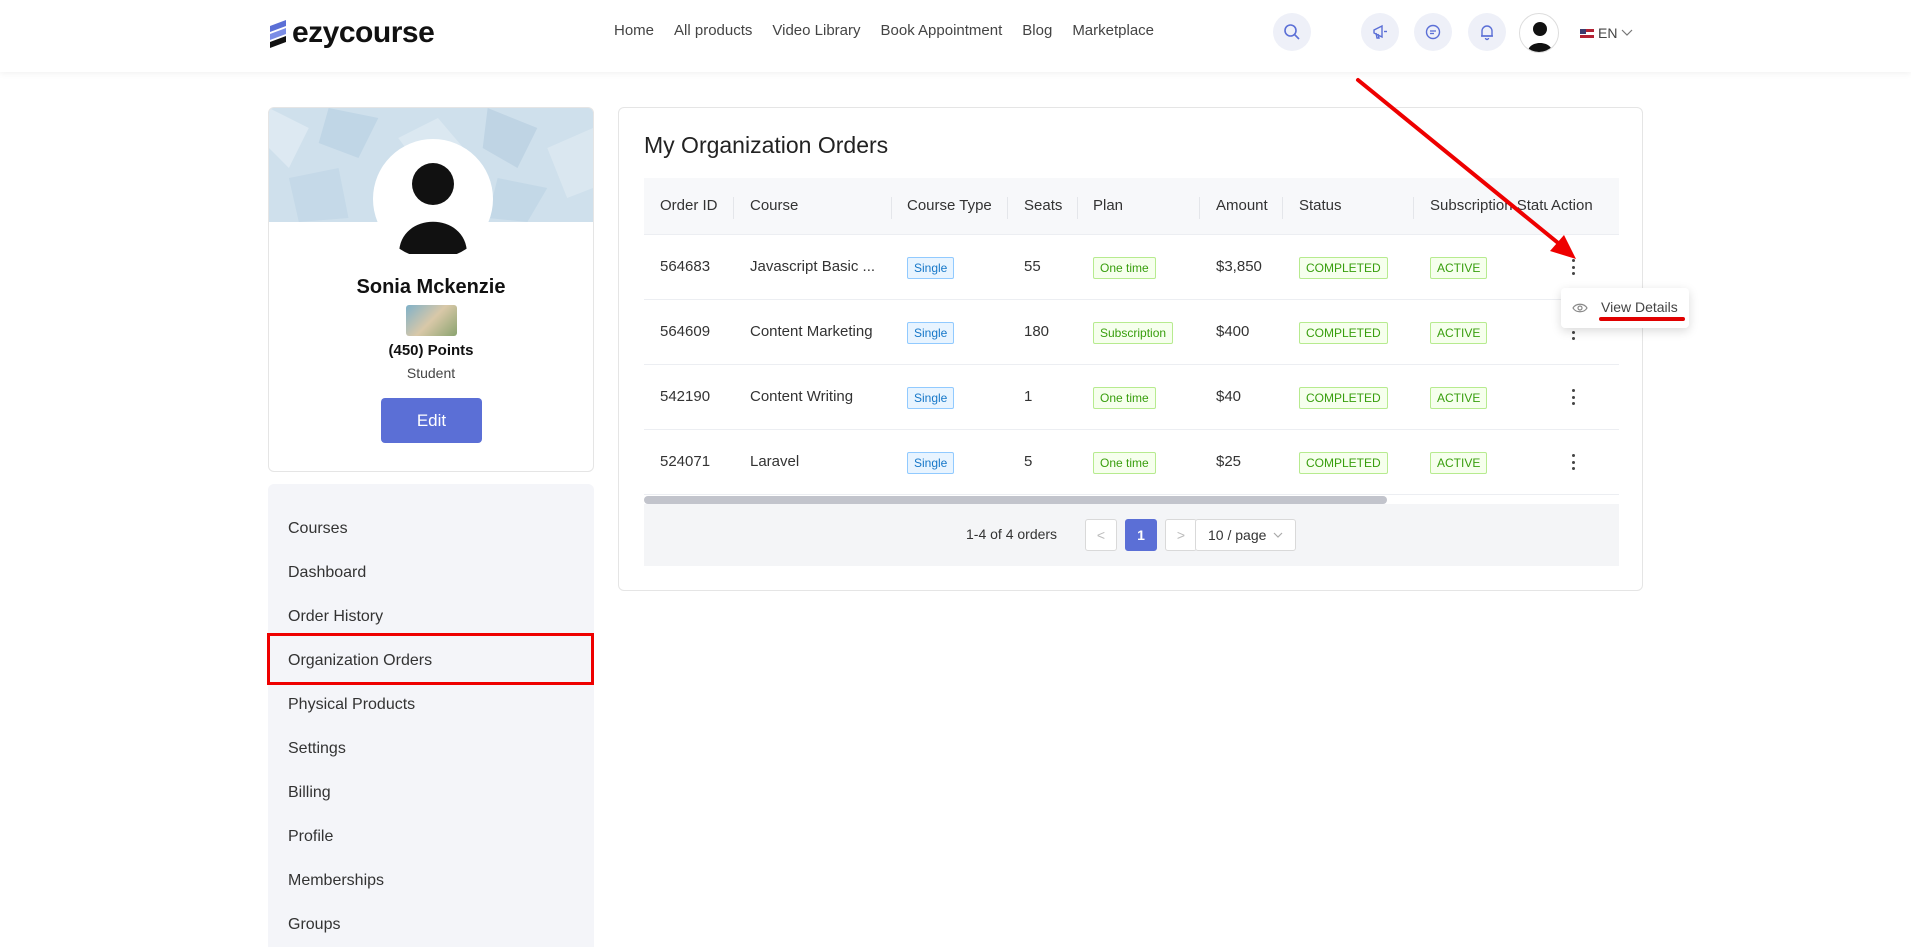 The image size is (1911, 947). What do you see at coordinates (775, 461) in the screenshot?
I see `course-cell: Laravel` at bounding box center [775, 461].